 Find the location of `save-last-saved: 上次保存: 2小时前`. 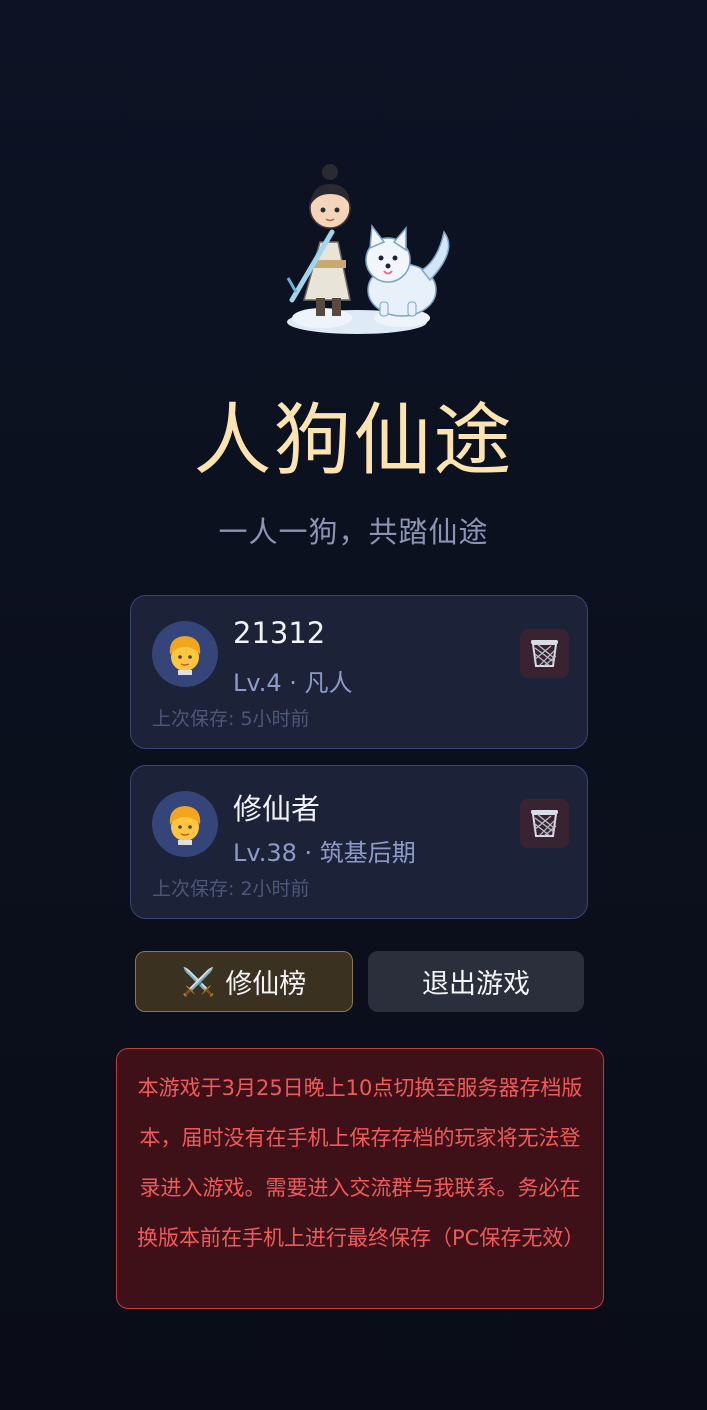

save-last-saved: 上次保存: 2小时前 is located at coordinates (231, 889).